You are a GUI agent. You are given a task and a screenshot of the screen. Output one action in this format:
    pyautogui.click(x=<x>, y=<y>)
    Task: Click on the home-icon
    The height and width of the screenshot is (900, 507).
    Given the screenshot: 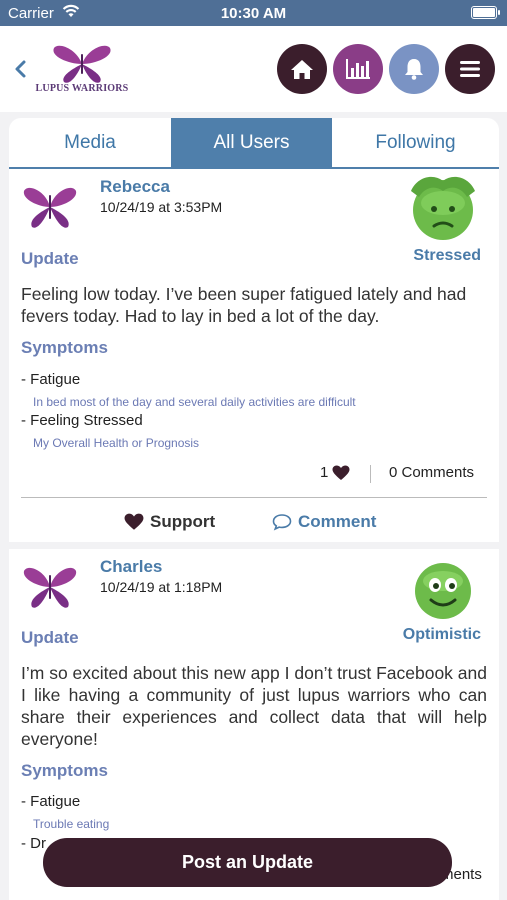 What is the action you would take?
    pyautogui.click(x=302, y=69)
    